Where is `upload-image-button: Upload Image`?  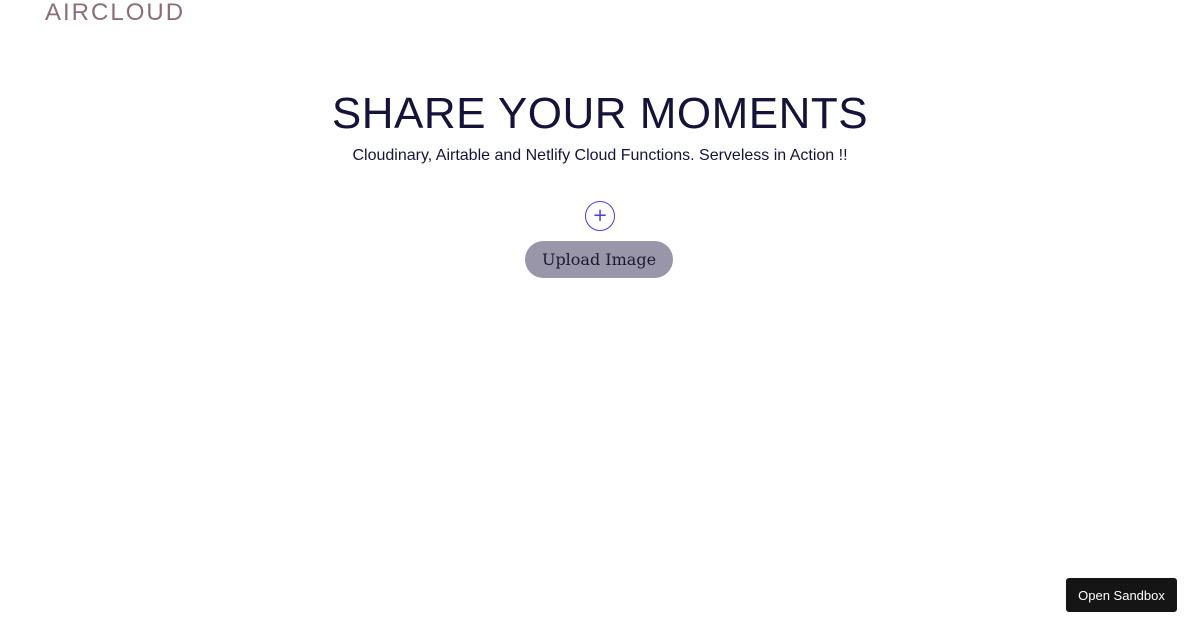 upload-image-button: Upload Image is located at coordinates (599, 259).